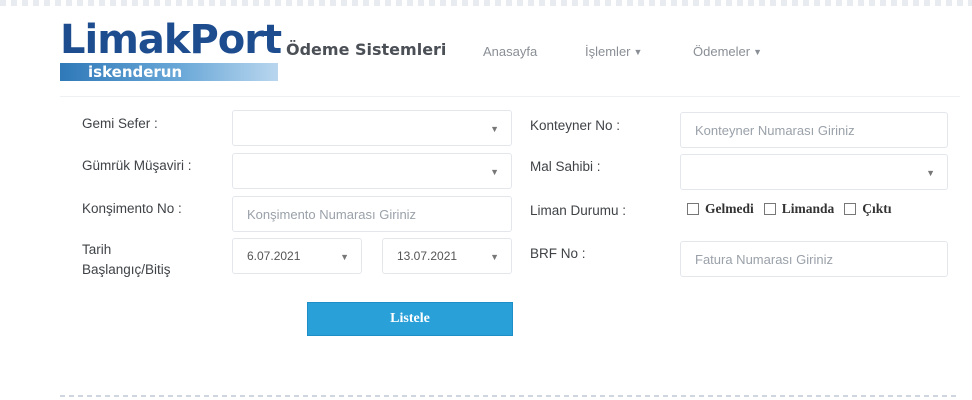 This screenshot has width=972, height=400. I want to click on listele-label: Listele, so click(410, 318).